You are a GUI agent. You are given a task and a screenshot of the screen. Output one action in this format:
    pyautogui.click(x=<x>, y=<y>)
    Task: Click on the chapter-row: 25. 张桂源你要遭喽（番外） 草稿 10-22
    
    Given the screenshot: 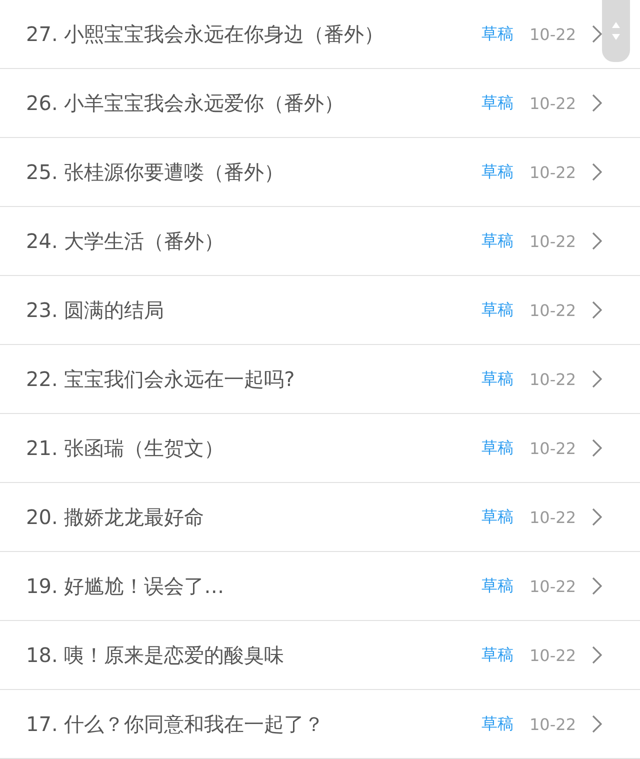 What is the action you would take?
    pyautogui.click(x=320, y=172)
    